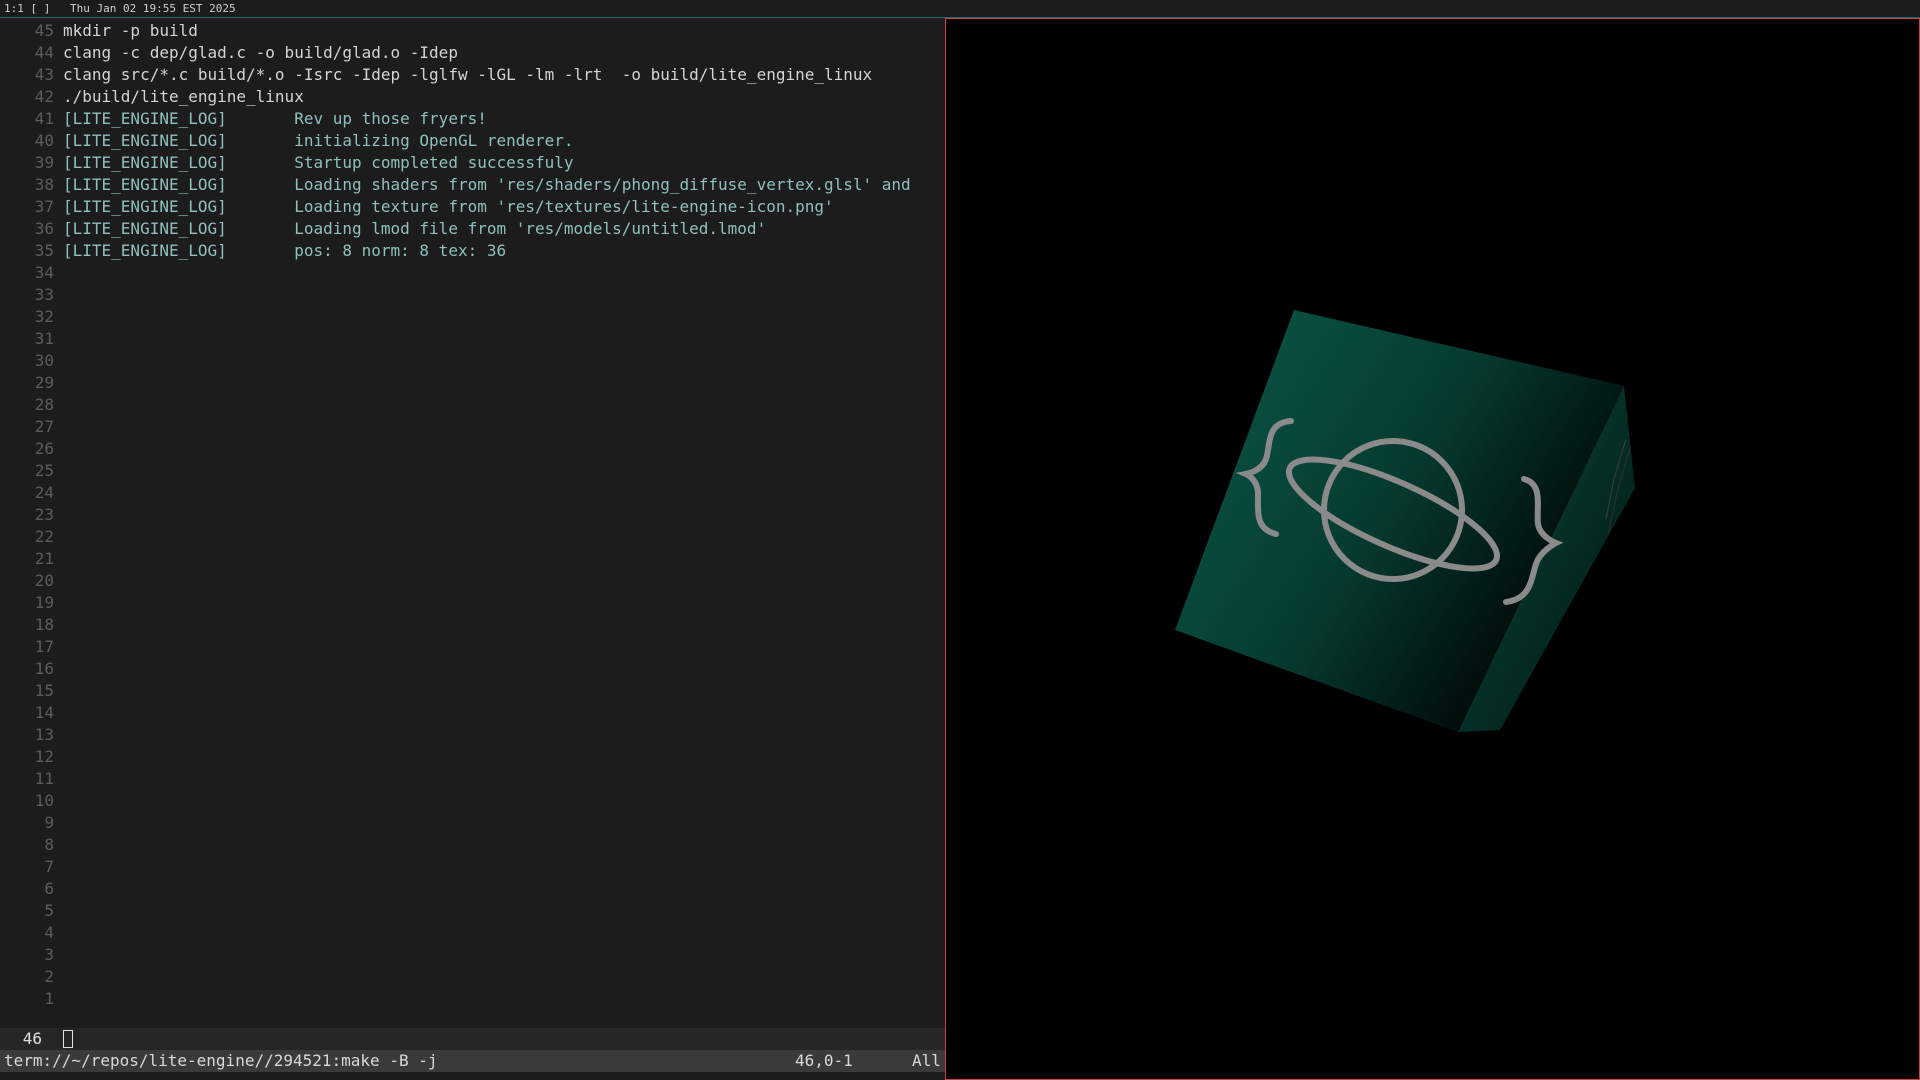 The width and height of the screenshot is (1920, 1080). Describe the element at coordinates (473, 361) in the screenshot. I see `terminal-line: 30` at that location.